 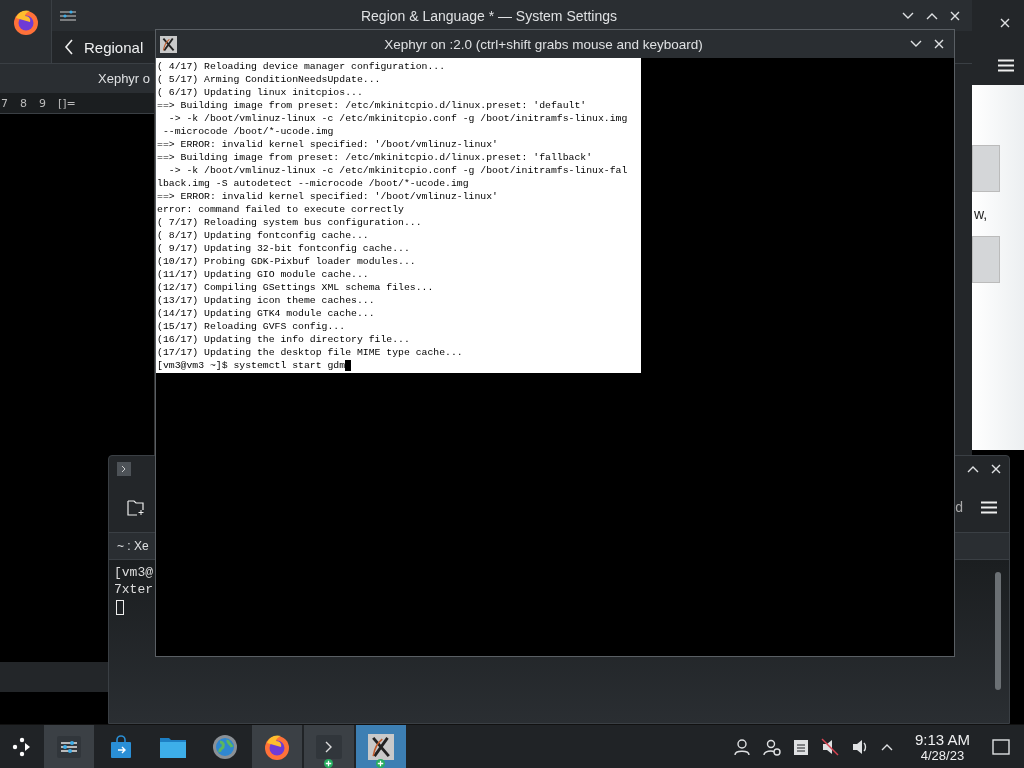 I want to click on user-icon, so click(x=741, y=747).